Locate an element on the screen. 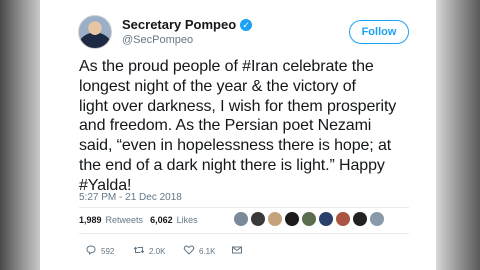 This screenshot has height=270, width=480. avatar is located at coordinates (95, 32).